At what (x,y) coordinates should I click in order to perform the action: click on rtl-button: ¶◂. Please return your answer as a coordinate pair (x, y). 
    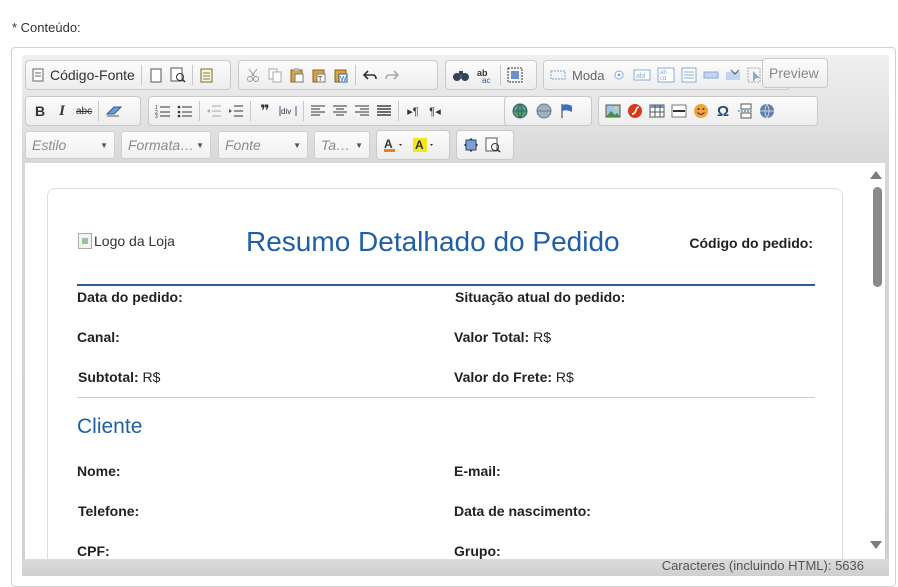
    Looking at the image, I should click on (435, 111).